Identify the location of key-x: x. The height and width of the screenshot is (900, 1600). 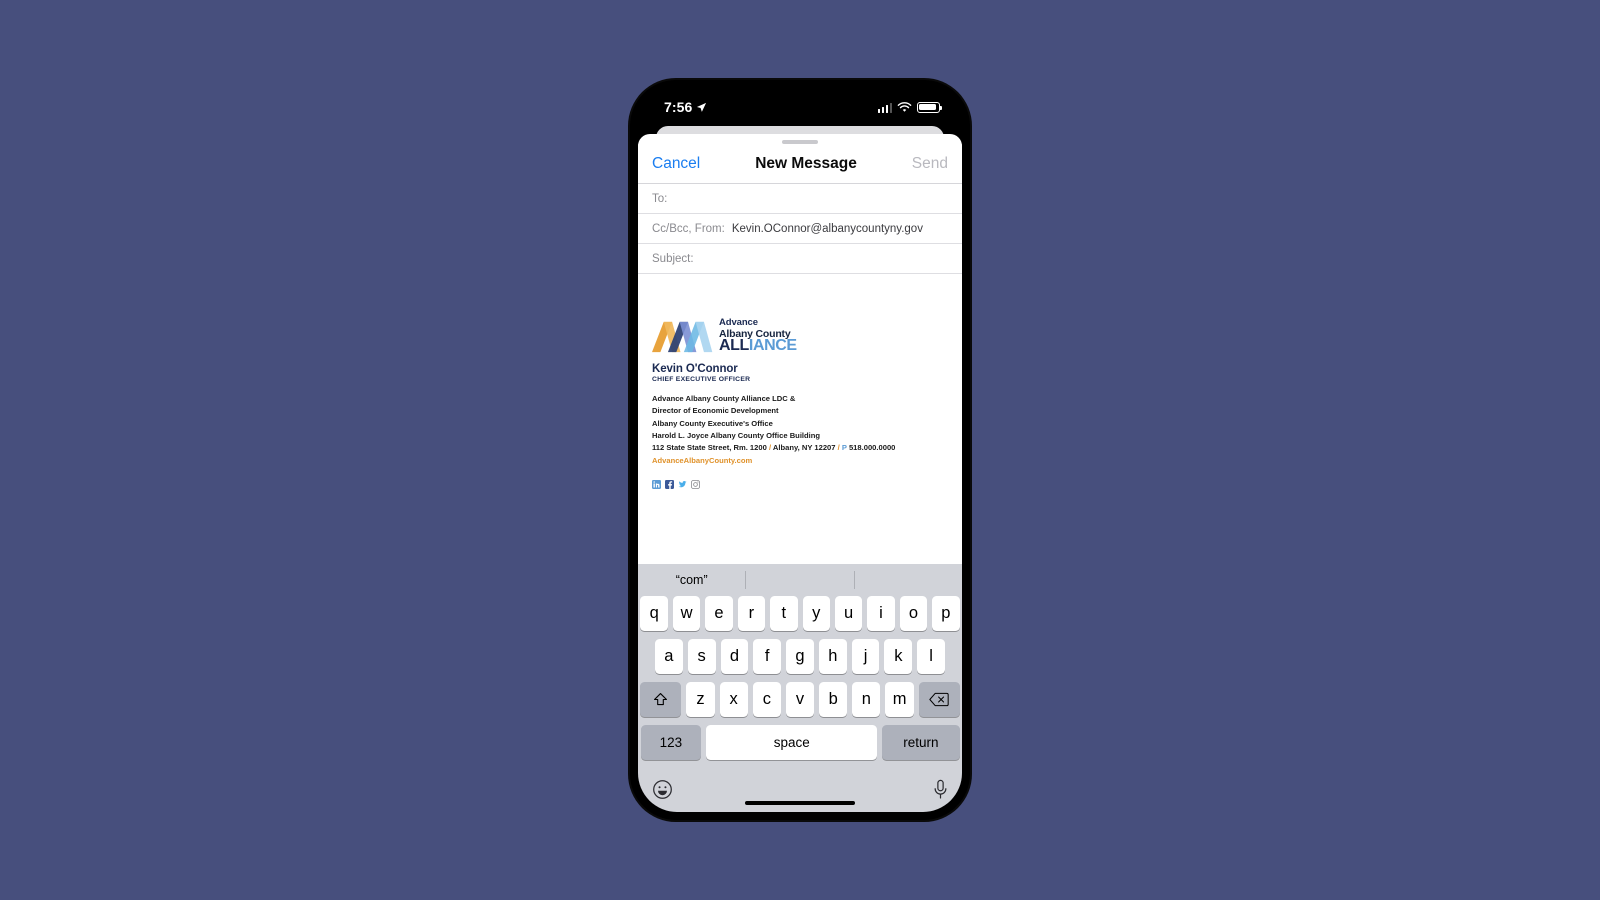
(733, 699).